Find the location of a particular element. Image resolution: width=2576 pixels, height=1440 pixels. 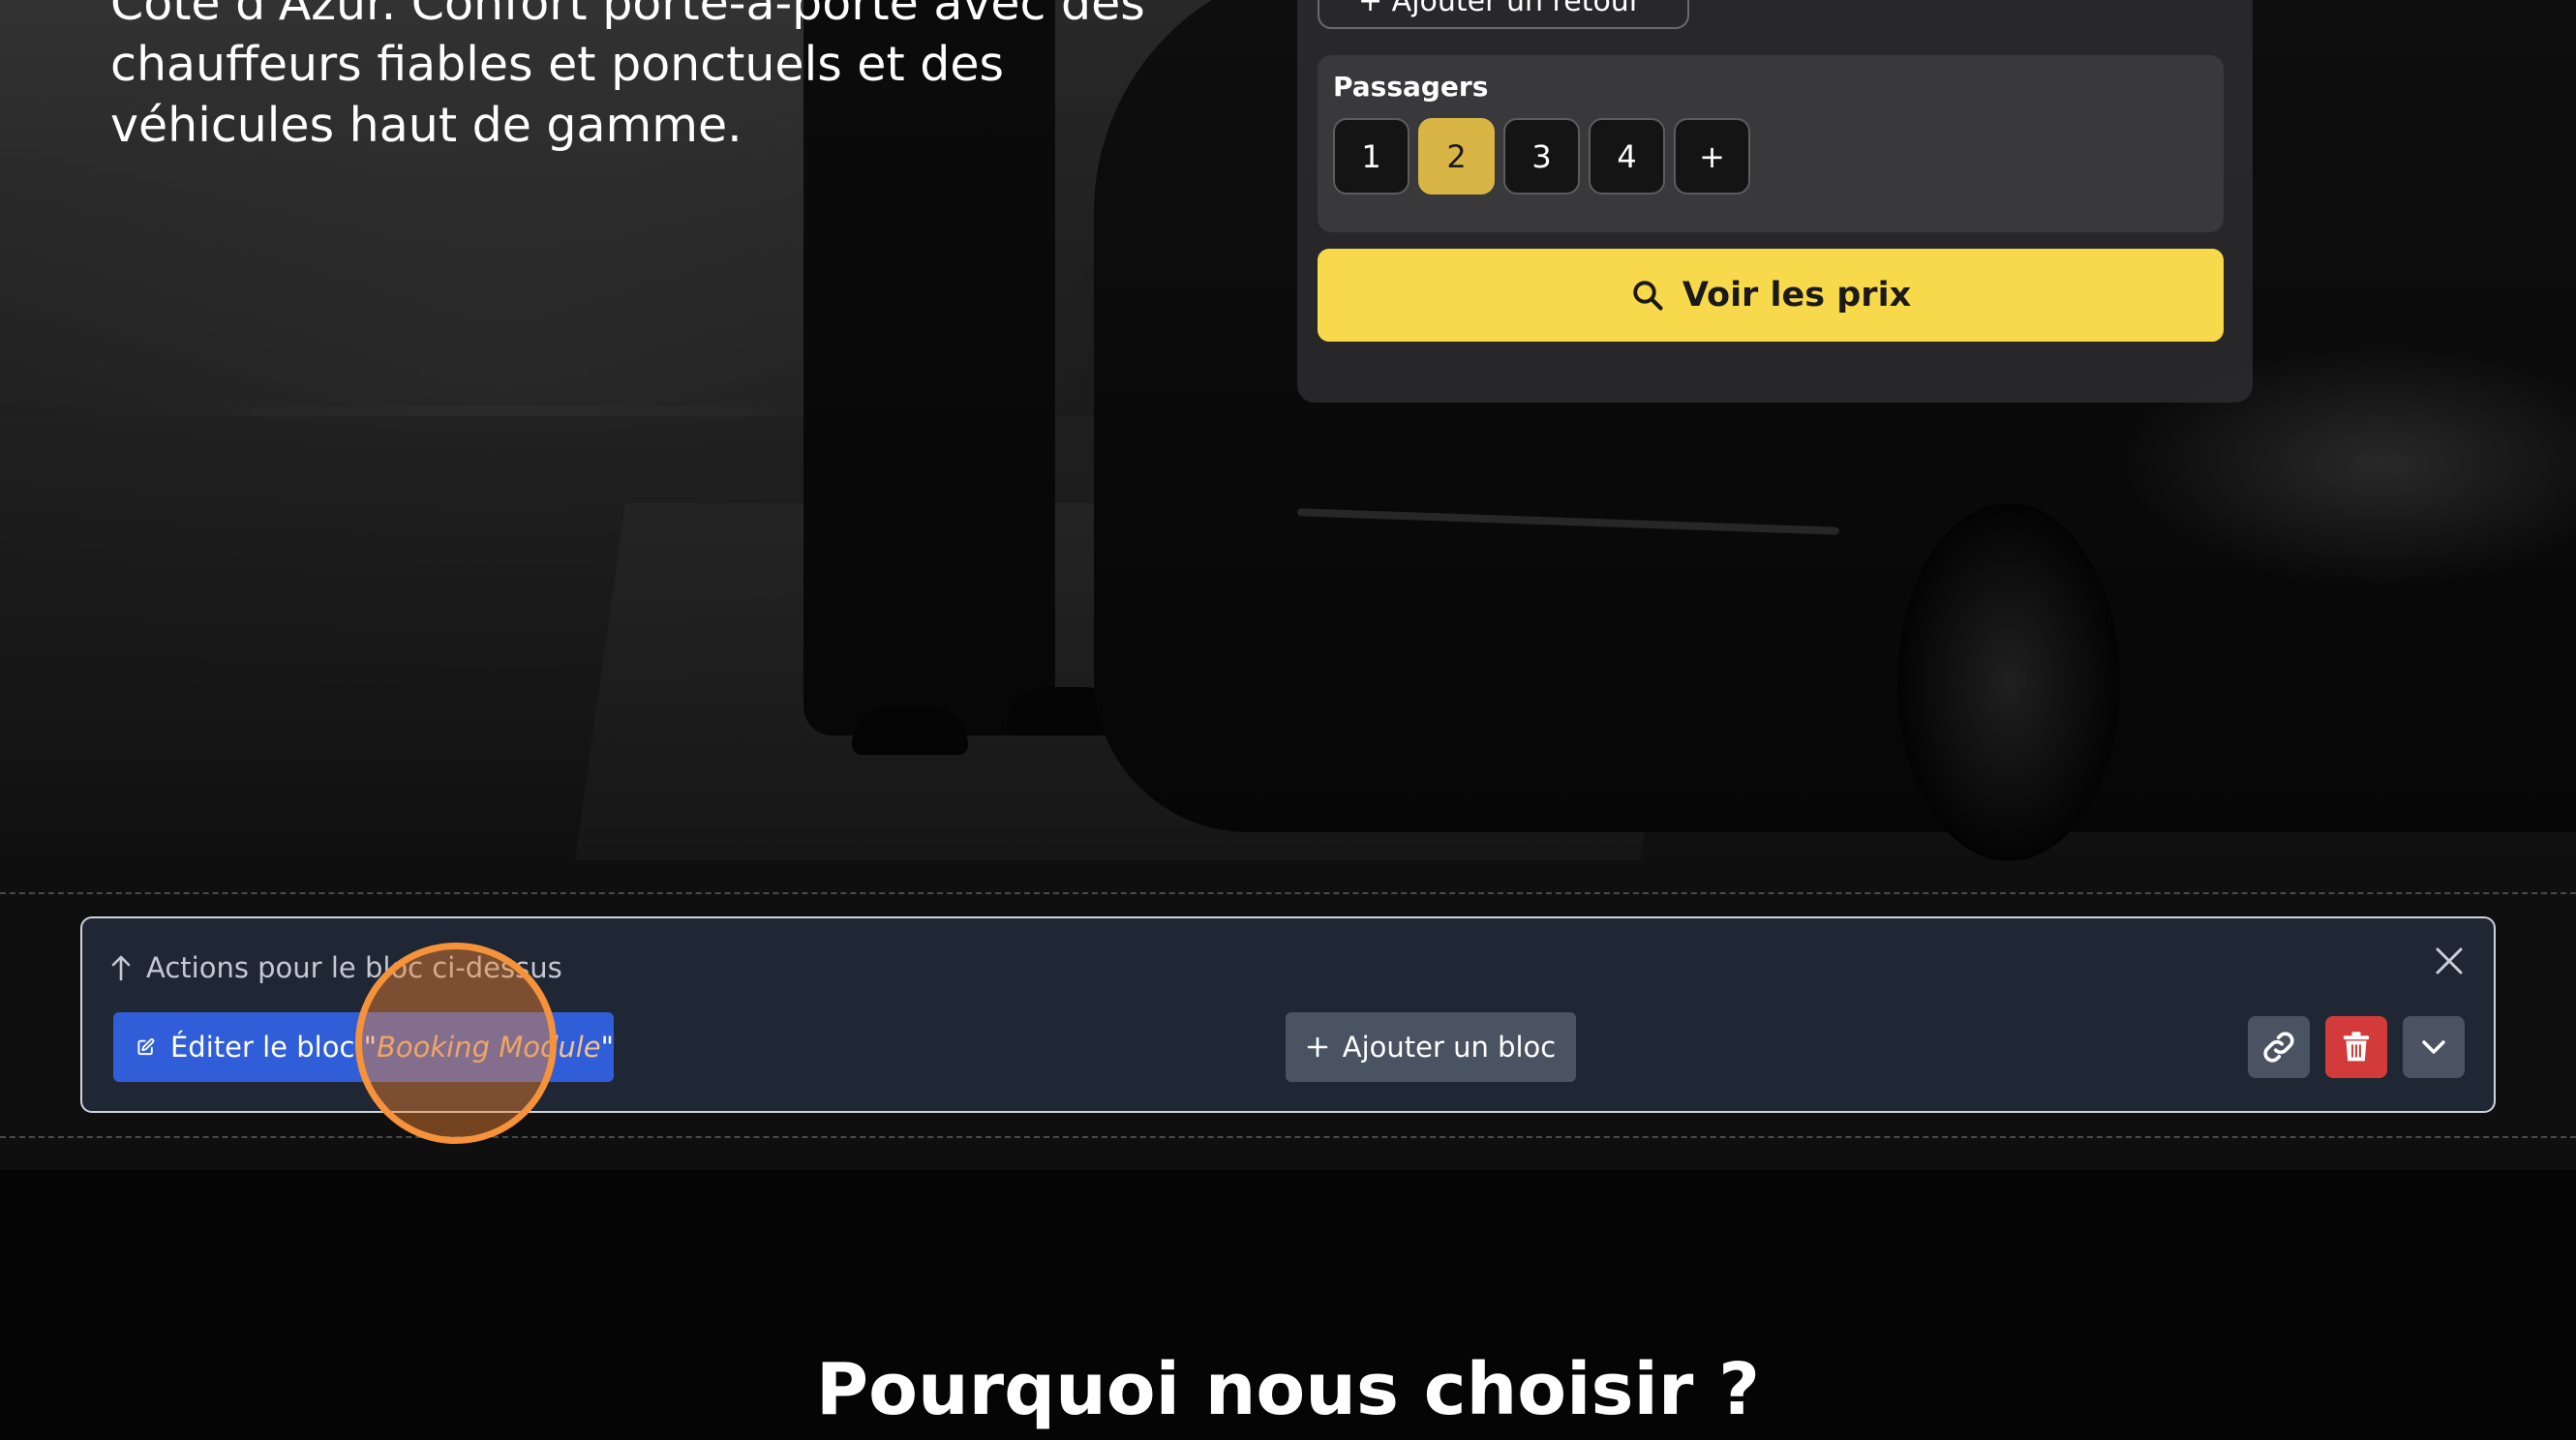

arrow-up-icon is located at coordinates (121, 968).